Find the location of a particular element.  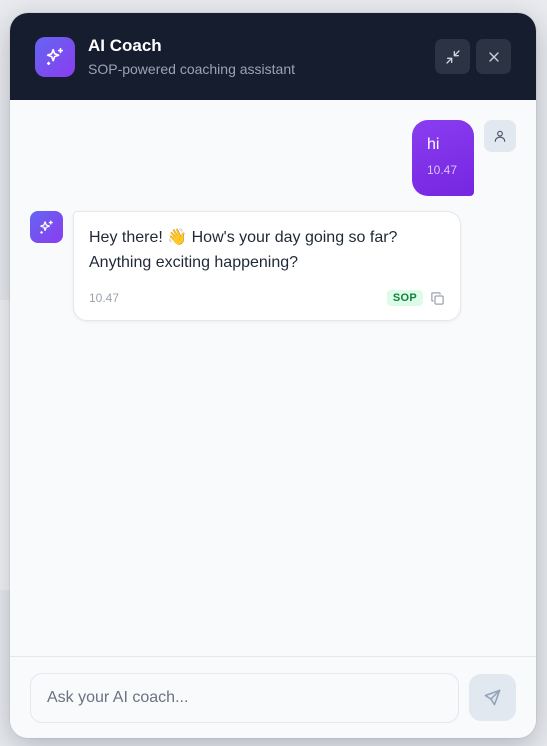

copy-button is located at coordinates (437, 298).